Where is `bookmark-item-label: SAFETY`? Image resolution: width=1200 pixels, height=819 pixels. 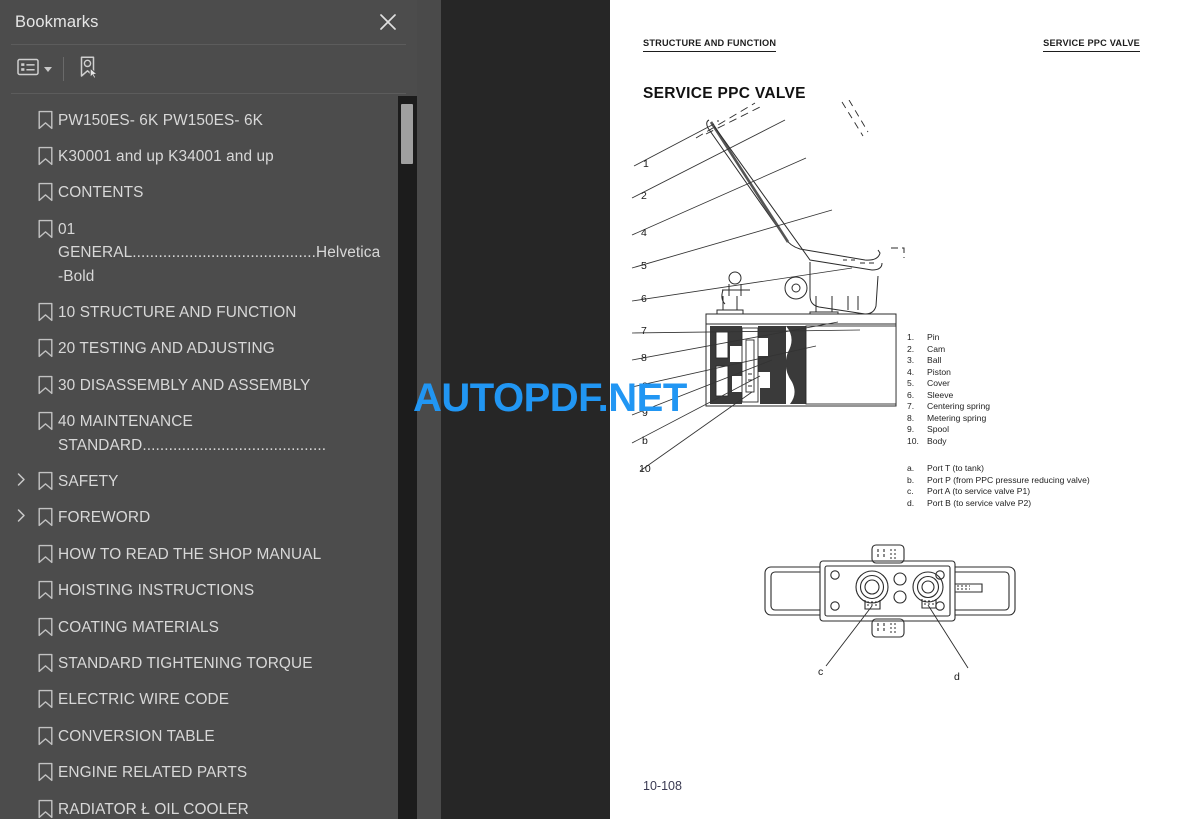 bookmark-item-label: SAFETY is located at coordinates (88, 481).